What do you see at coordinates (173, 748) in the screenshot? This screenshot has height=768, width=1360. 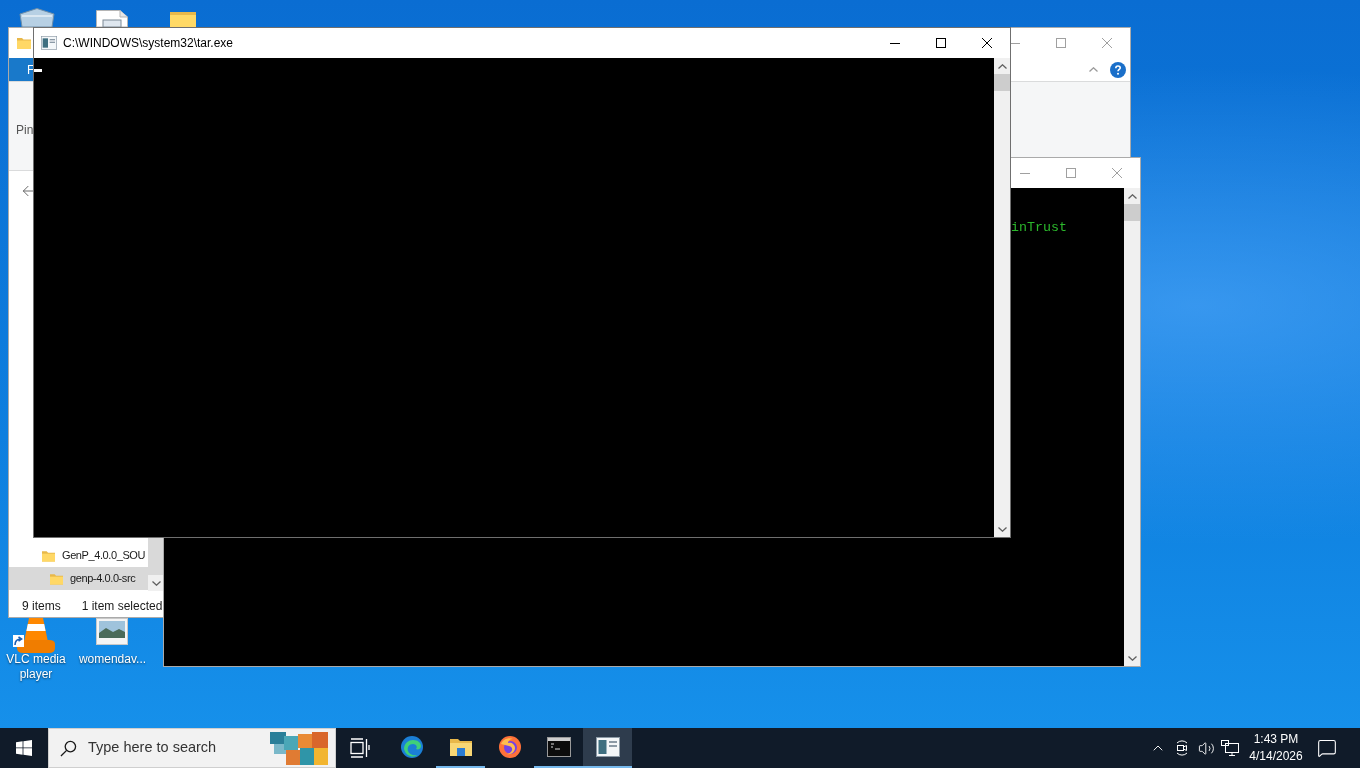 I see `search-input: Type here to search` at bounding box center [173, 748].